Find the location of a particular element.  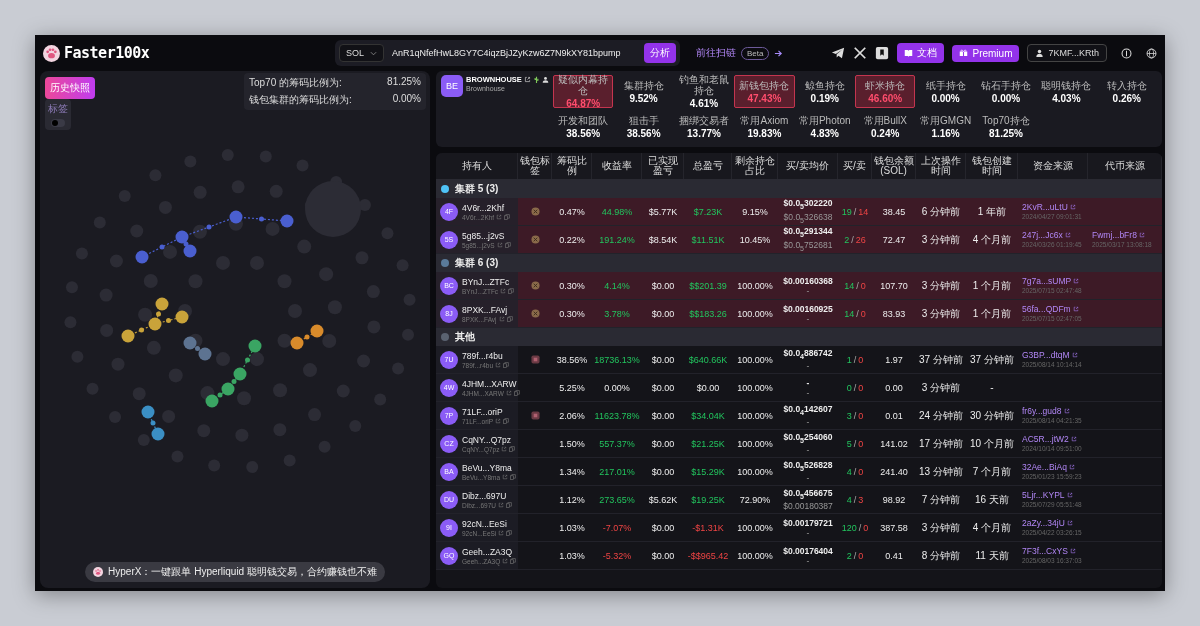

table-cell-text: 44.98% is located at coordinates (617, 212).